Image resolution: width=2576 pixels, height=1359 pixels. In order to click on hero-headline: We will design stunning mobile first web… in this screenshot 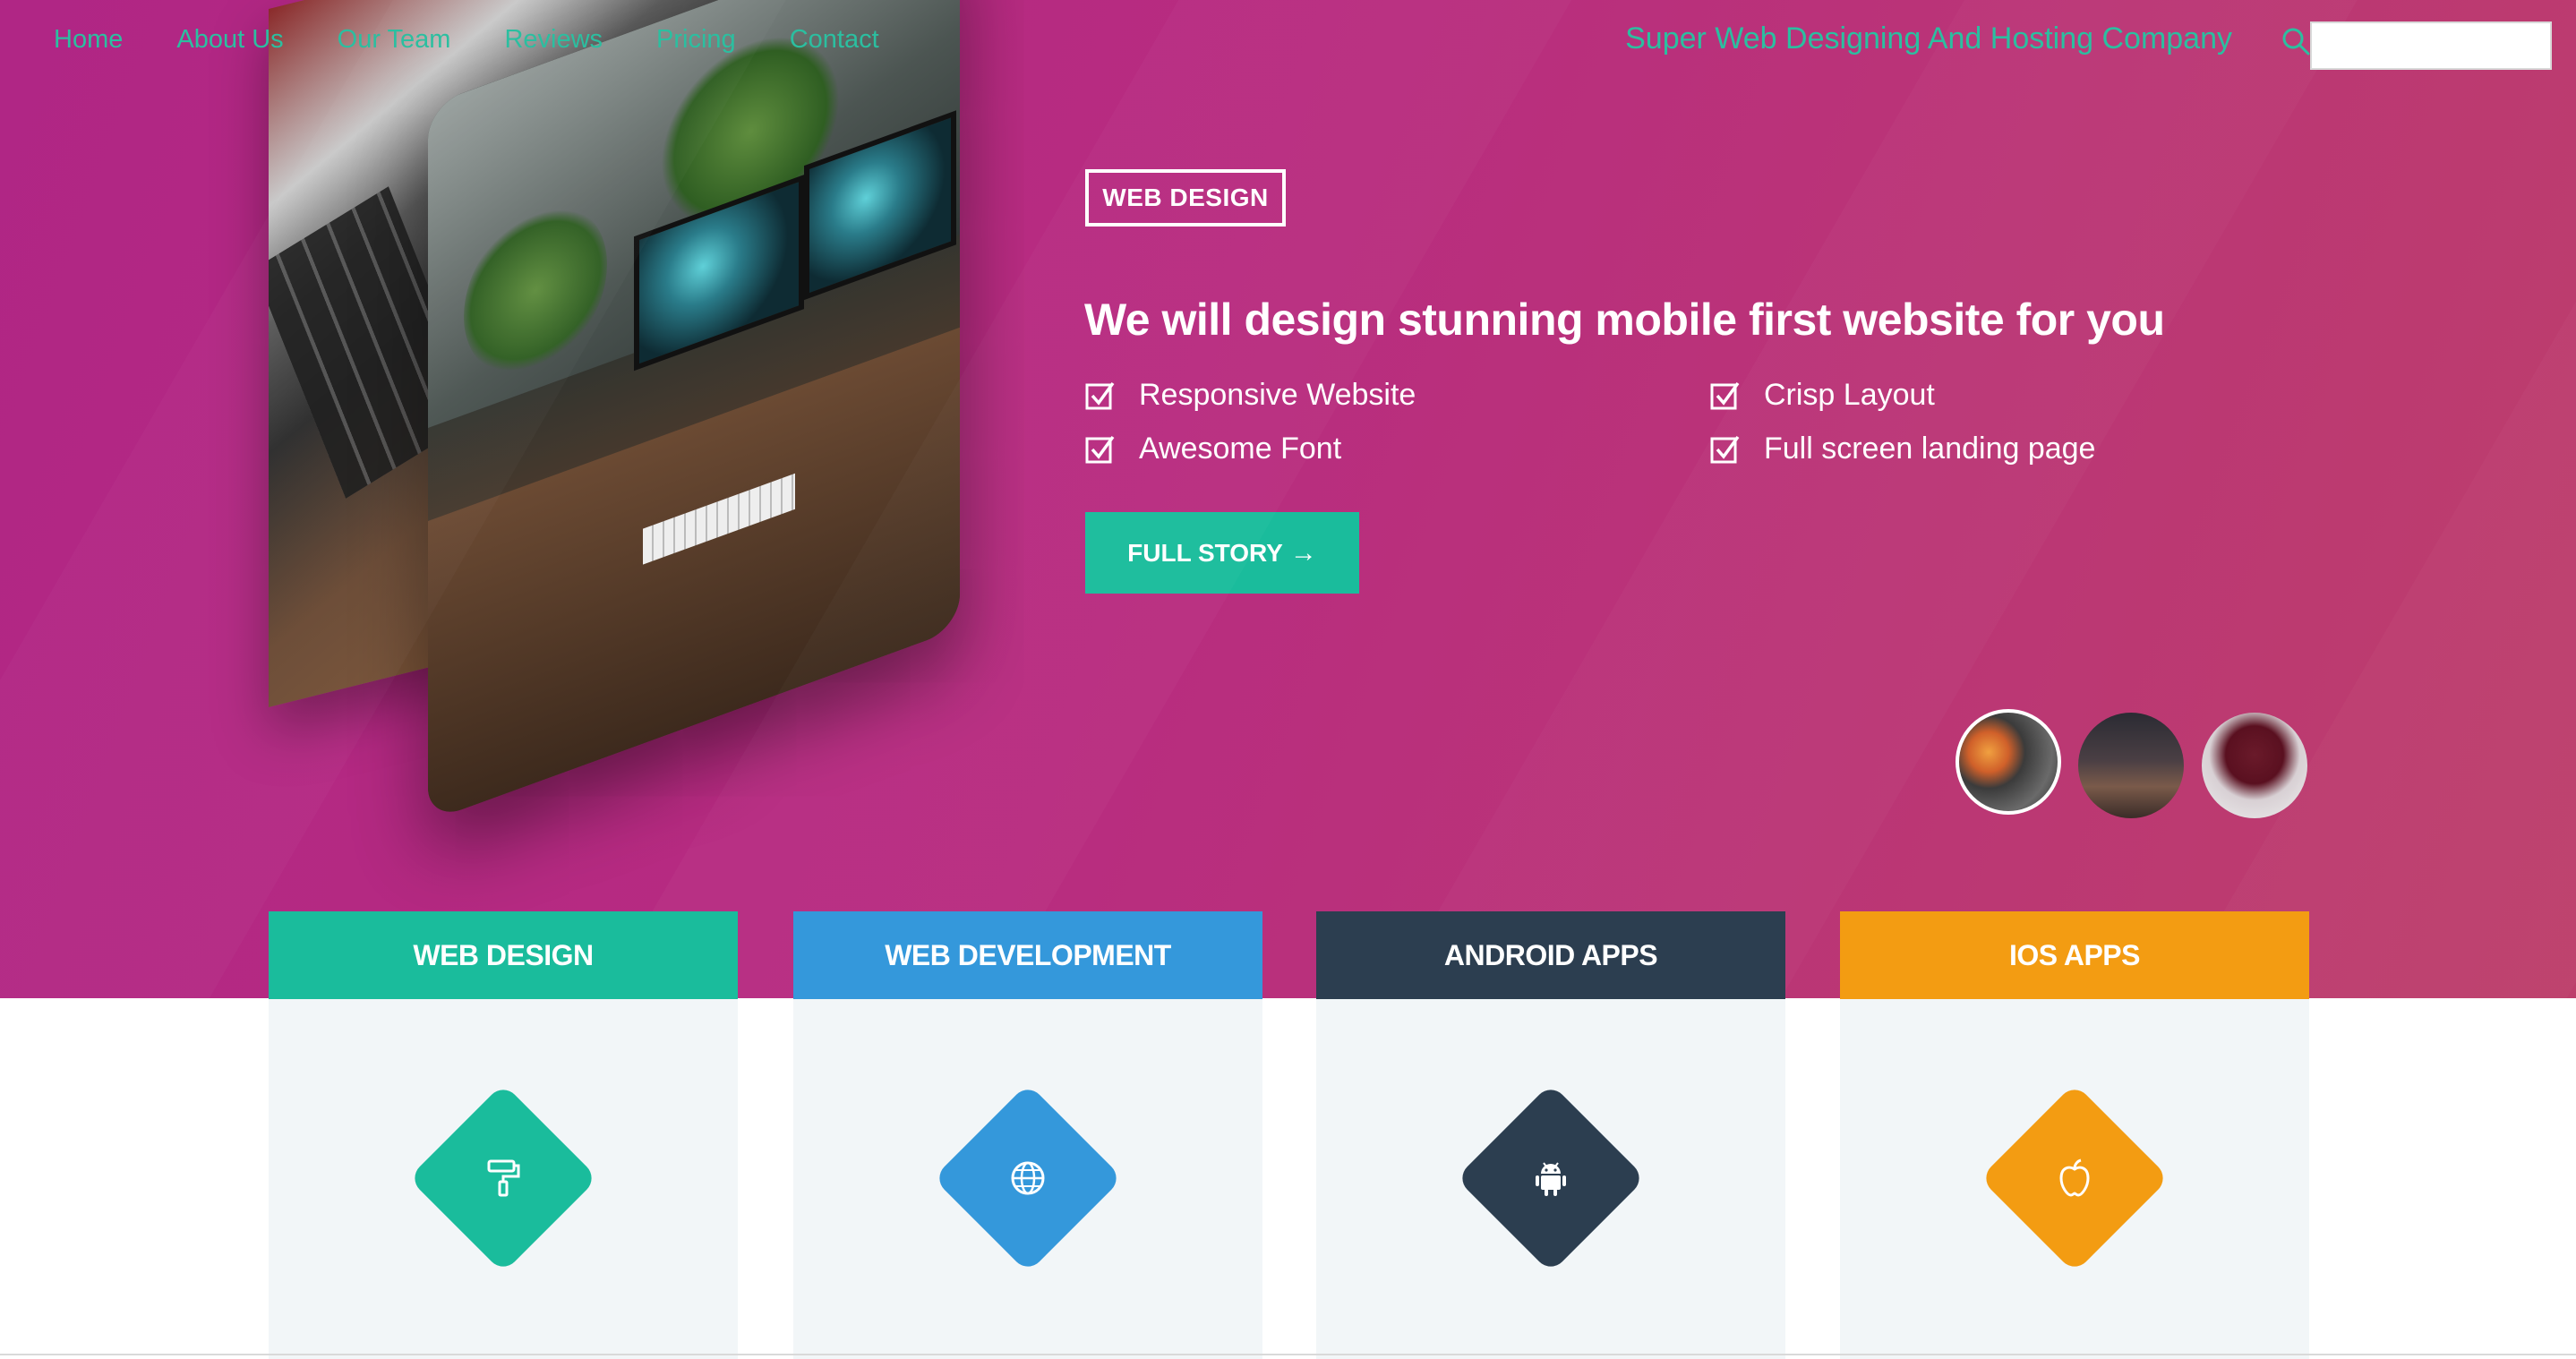, I will do `click(1625, 320)`.